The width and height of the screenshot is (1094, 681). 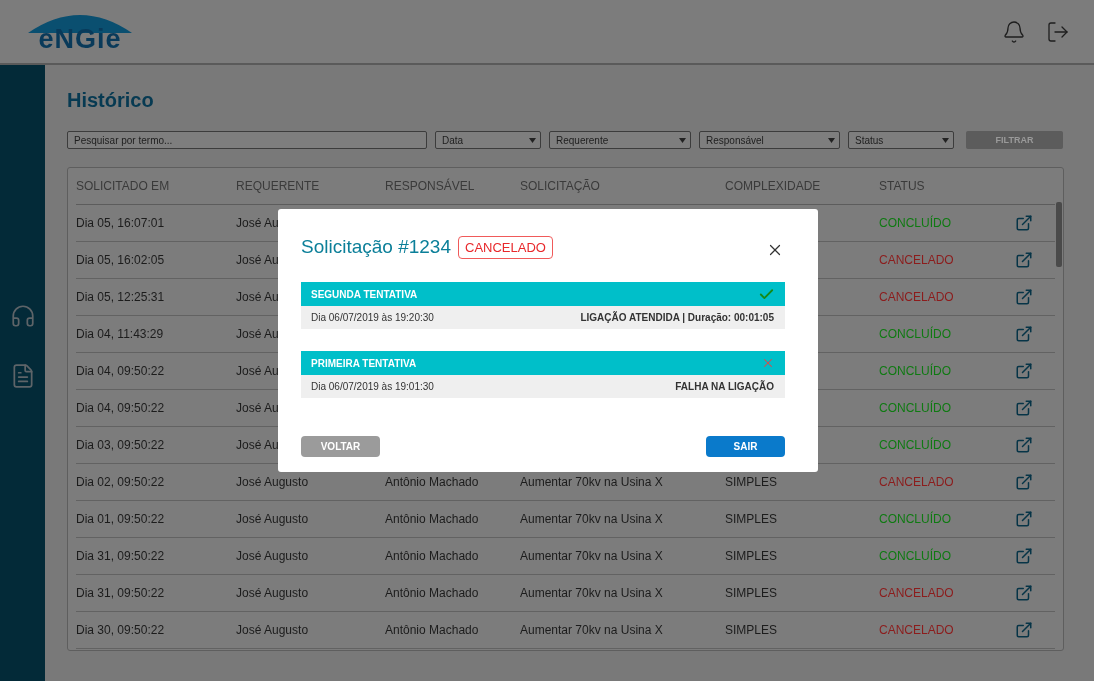 What do you see at coordinates (364, 363) in the screenshot?
I see `attempt-title: PRIMEIRA TENTATIVA` at bounding box center [364, 363].